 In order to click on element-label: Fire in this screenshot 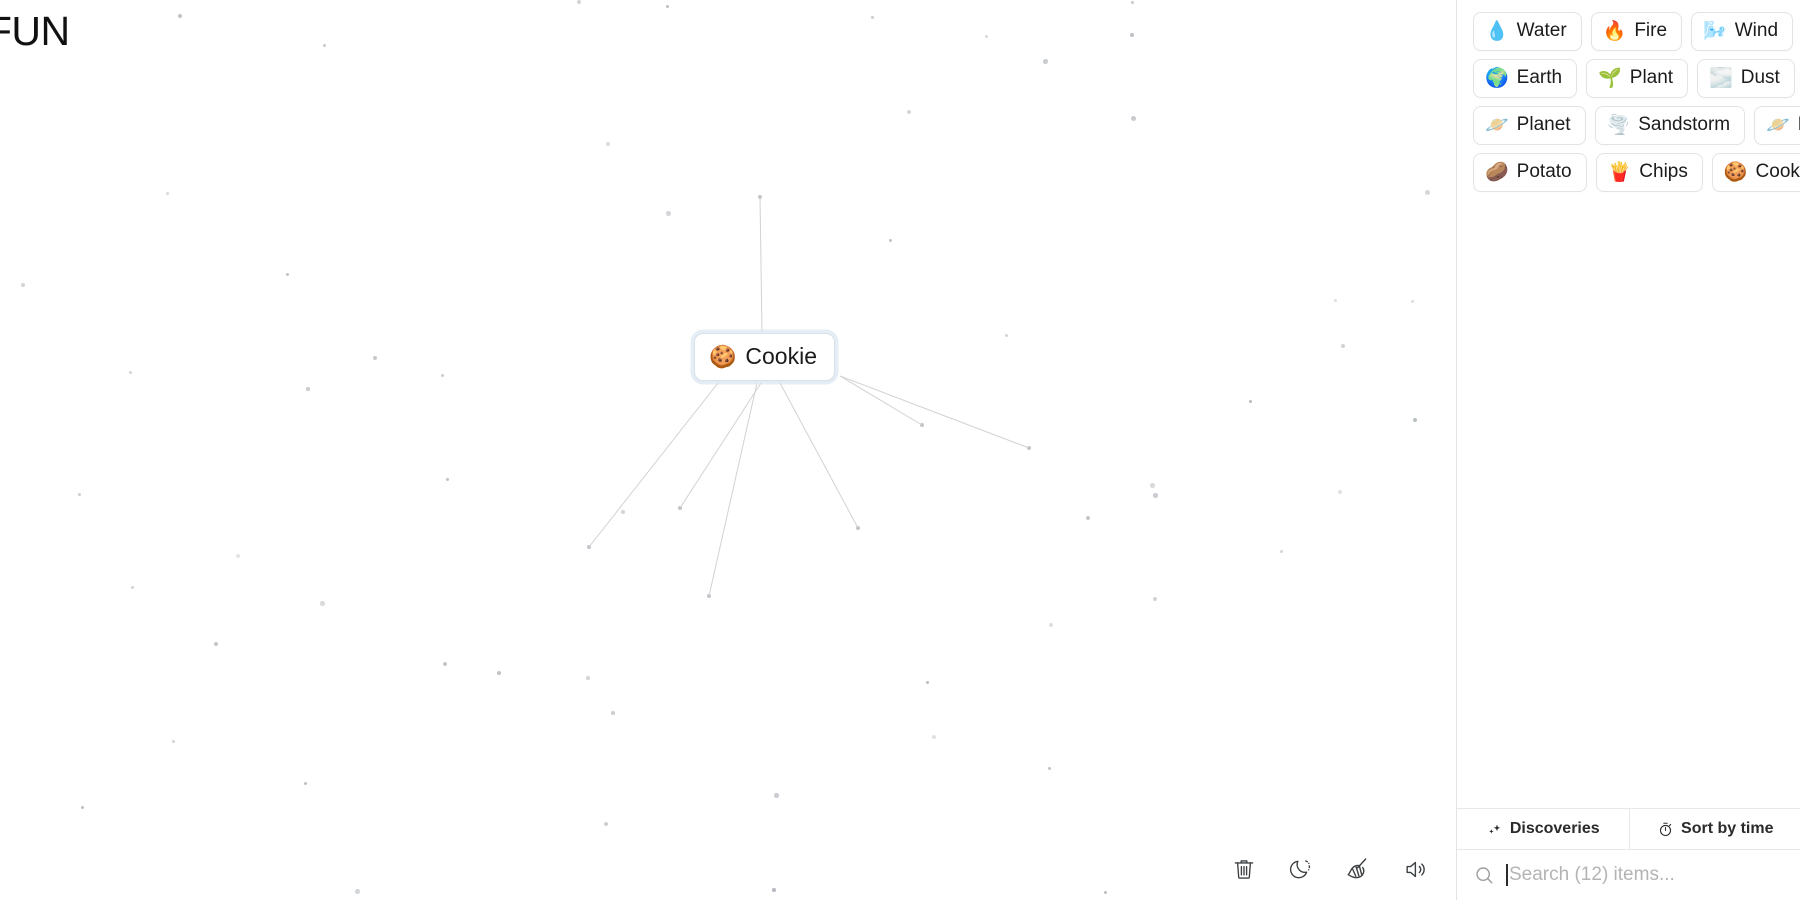, I will do `click(1651, 30)`.